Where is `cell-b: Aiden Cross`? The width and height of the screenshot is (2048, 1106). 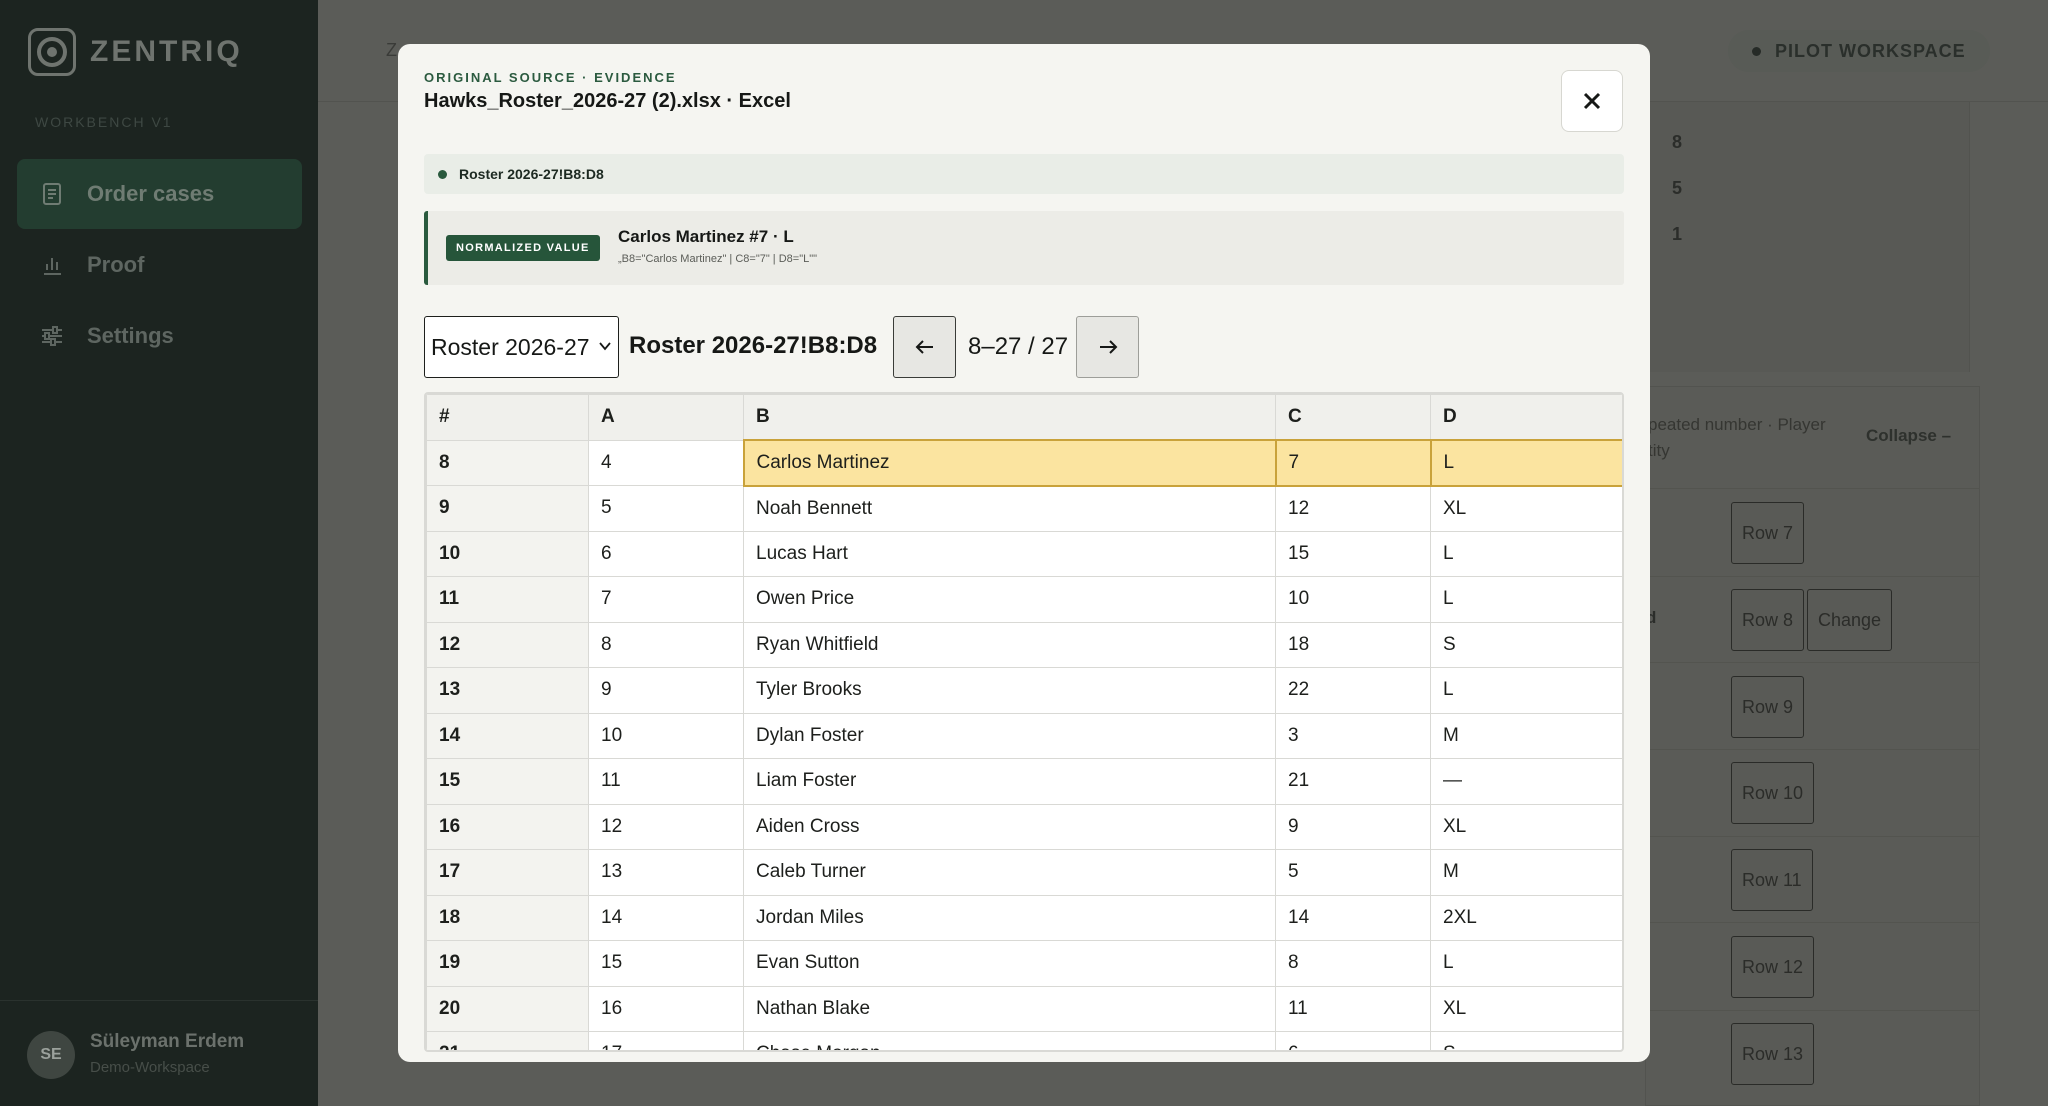 cell-b: Aiden Cross is located at coordinates (1009, 826).